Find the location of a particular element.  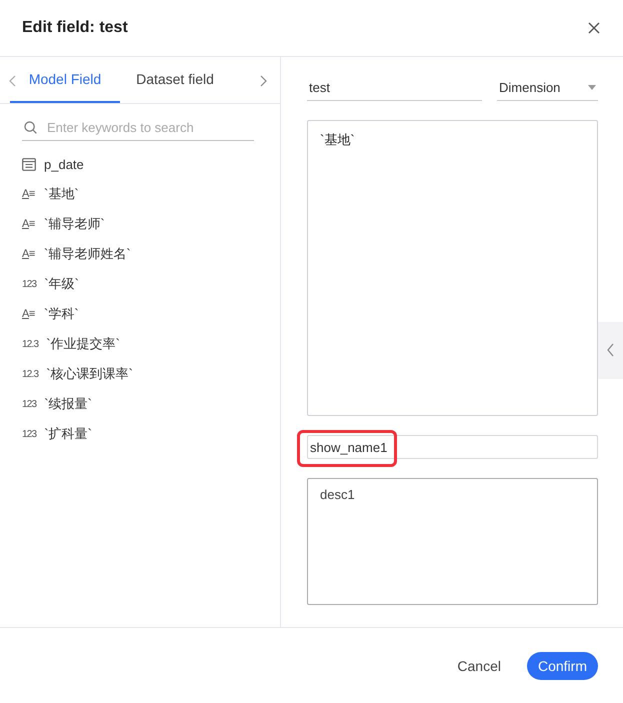

field-item: A≡ `基地` is located at coordinates (140, 194).